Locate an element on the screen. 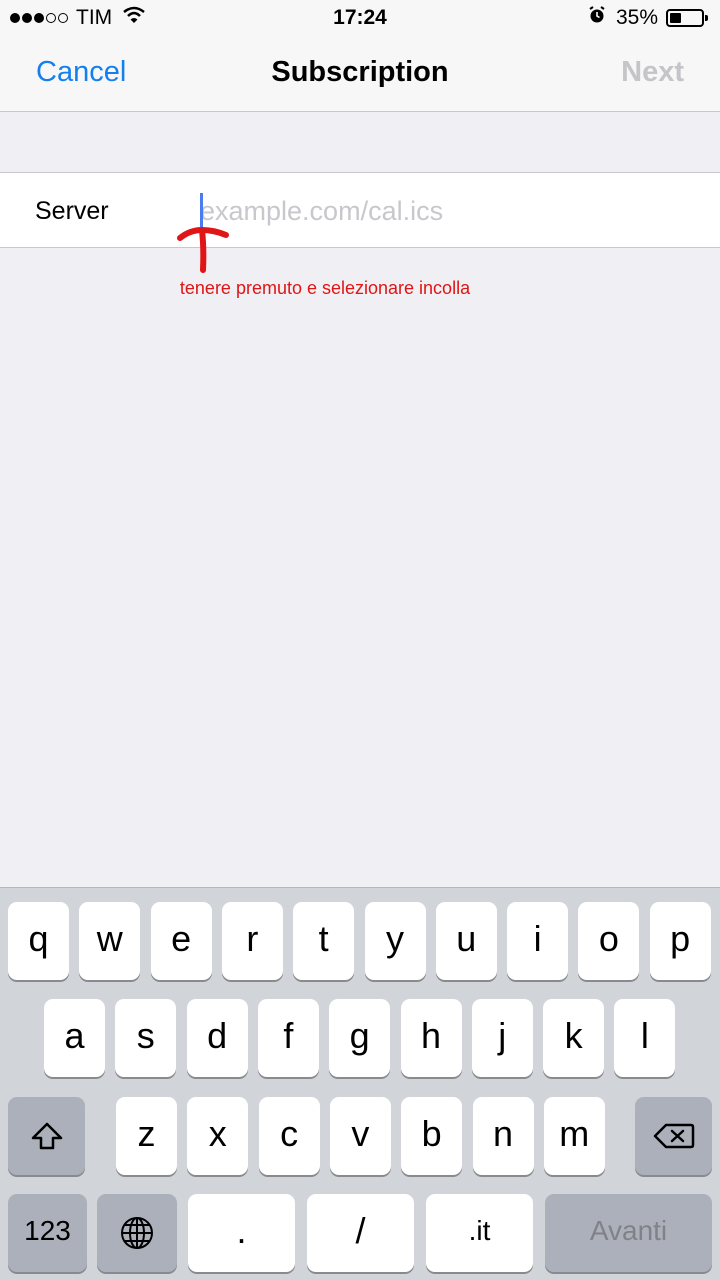 The height and width of the screenshot is (1280, 720). key-g: g is located at coordinates (360, 1038).